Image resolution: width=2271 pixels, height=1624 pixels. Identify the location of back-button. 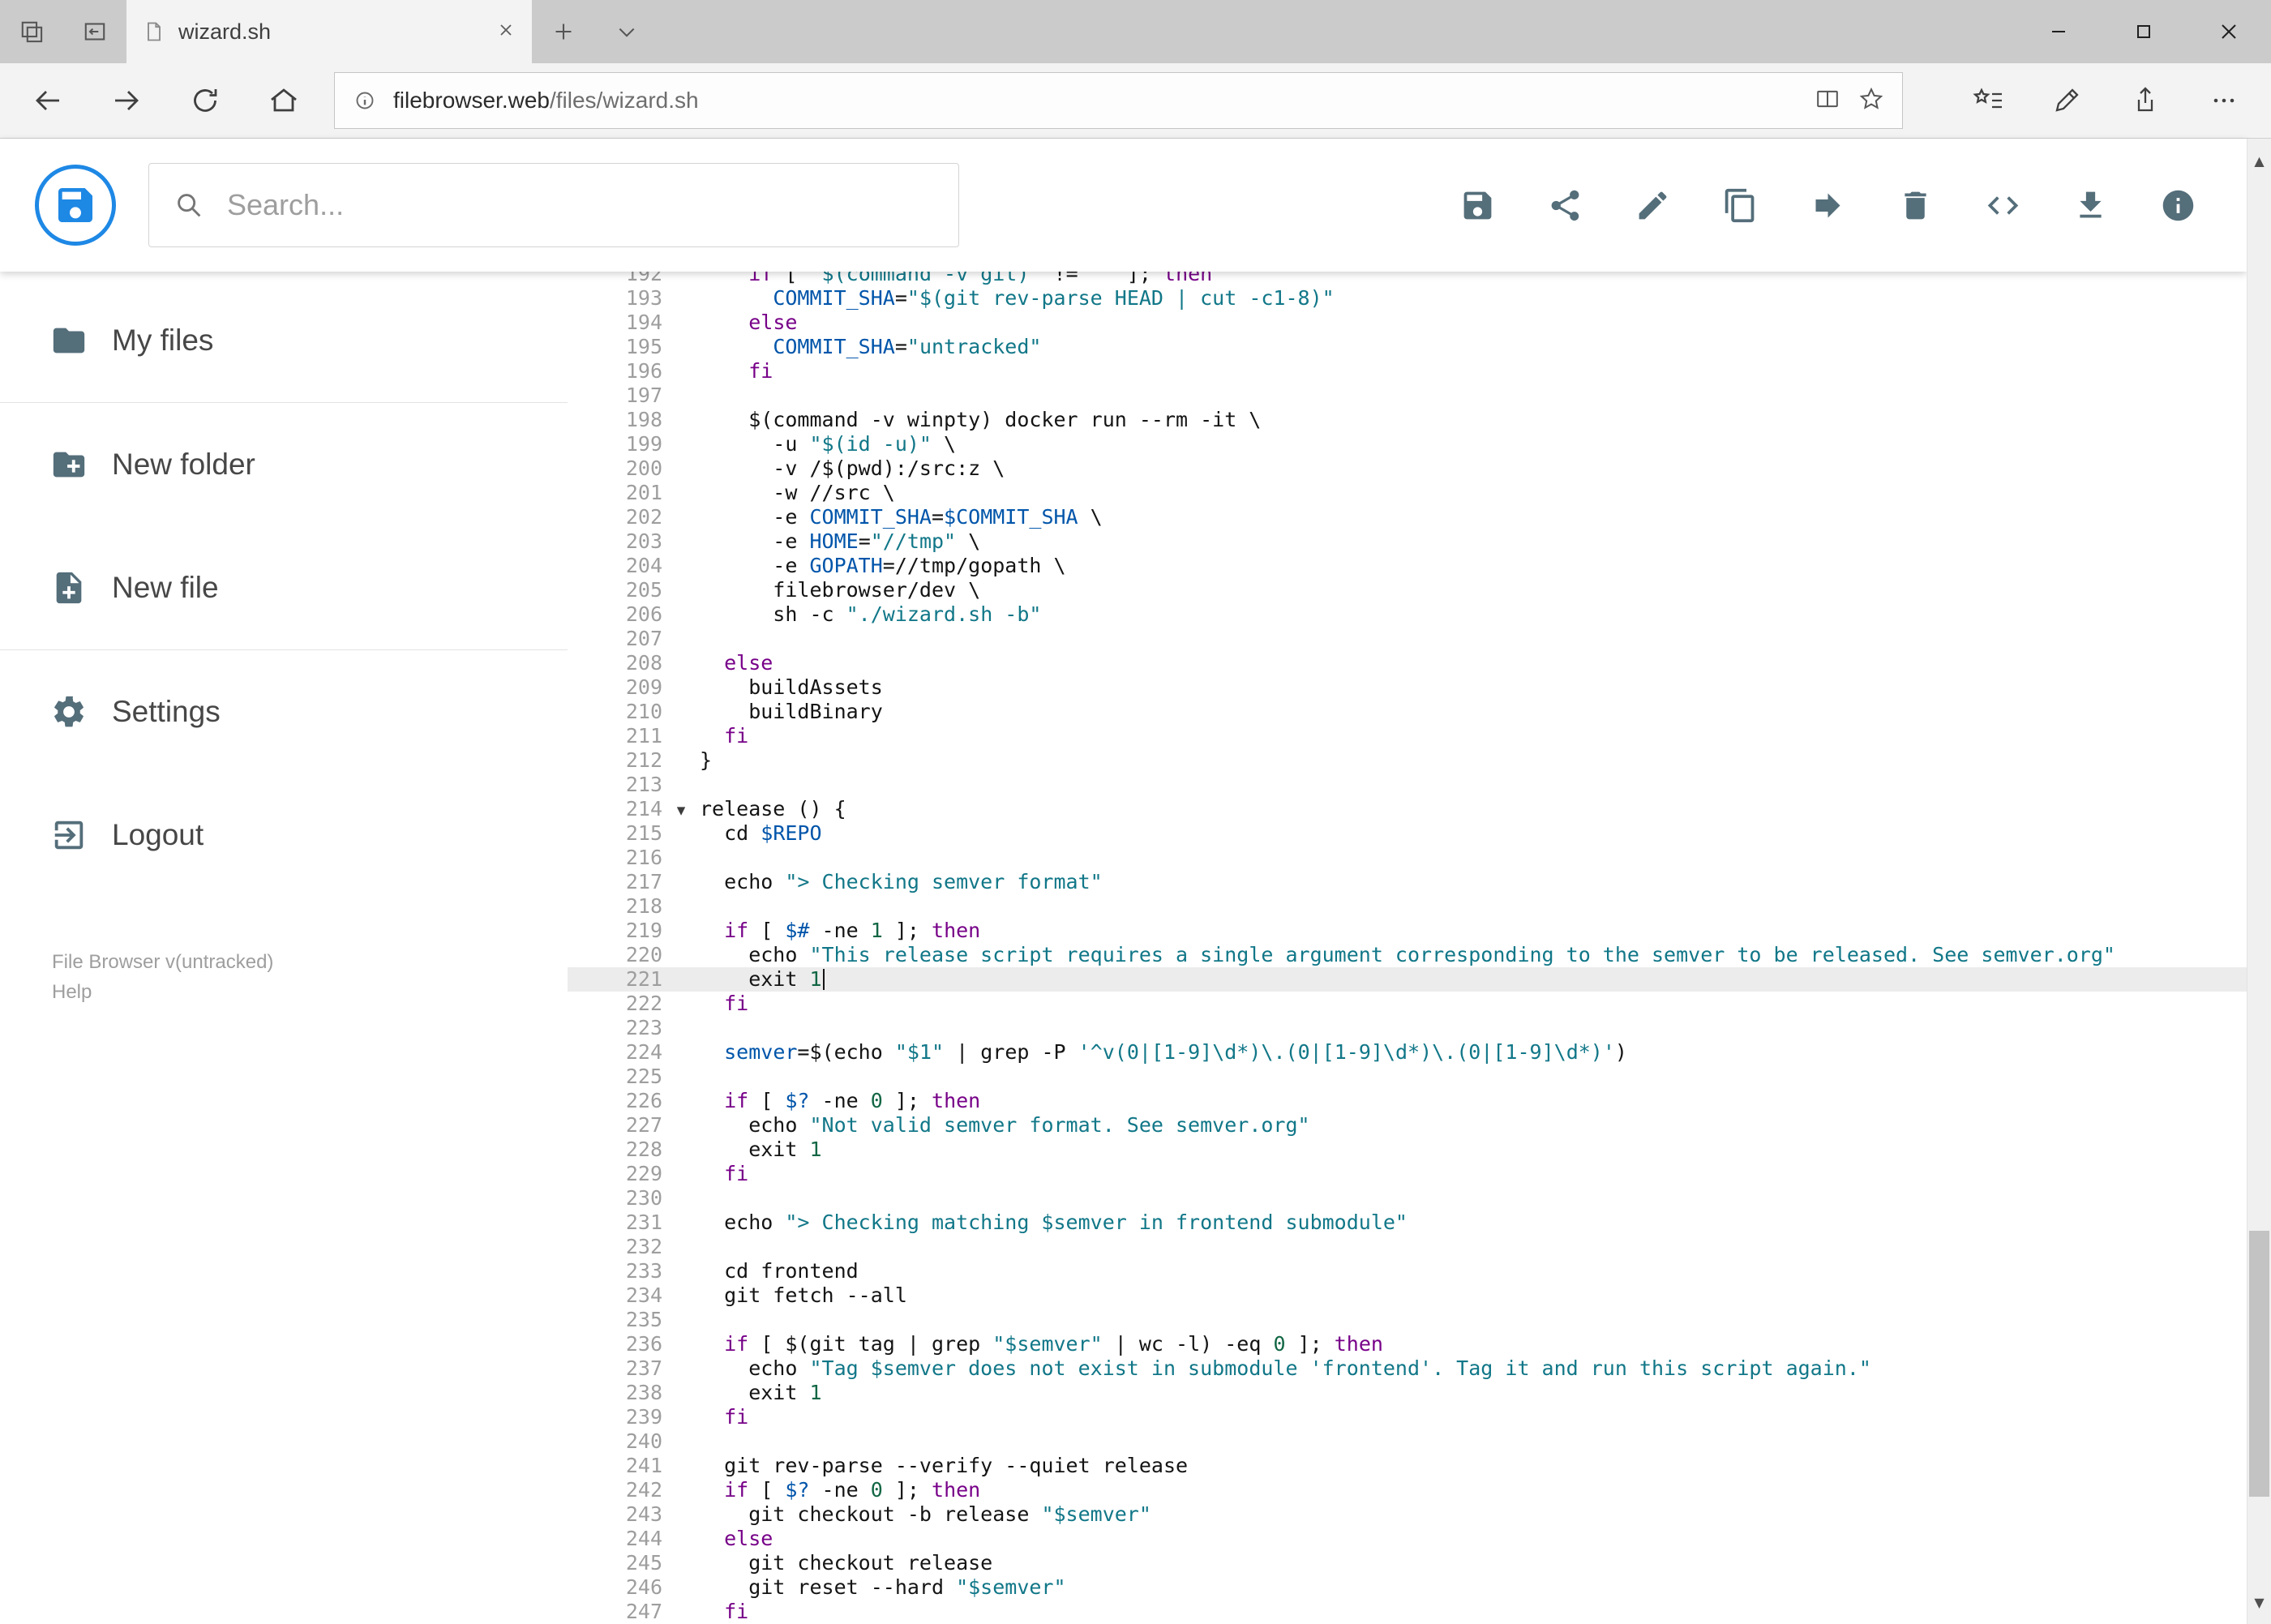
(47, 101).